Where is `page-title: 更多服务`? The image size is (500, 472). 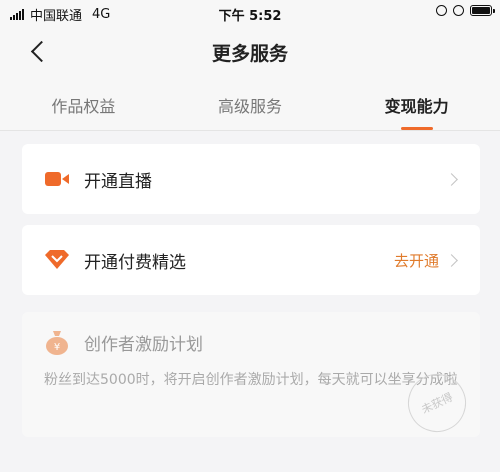
page-title: 更多服务 is located at coordinates (249, 54).